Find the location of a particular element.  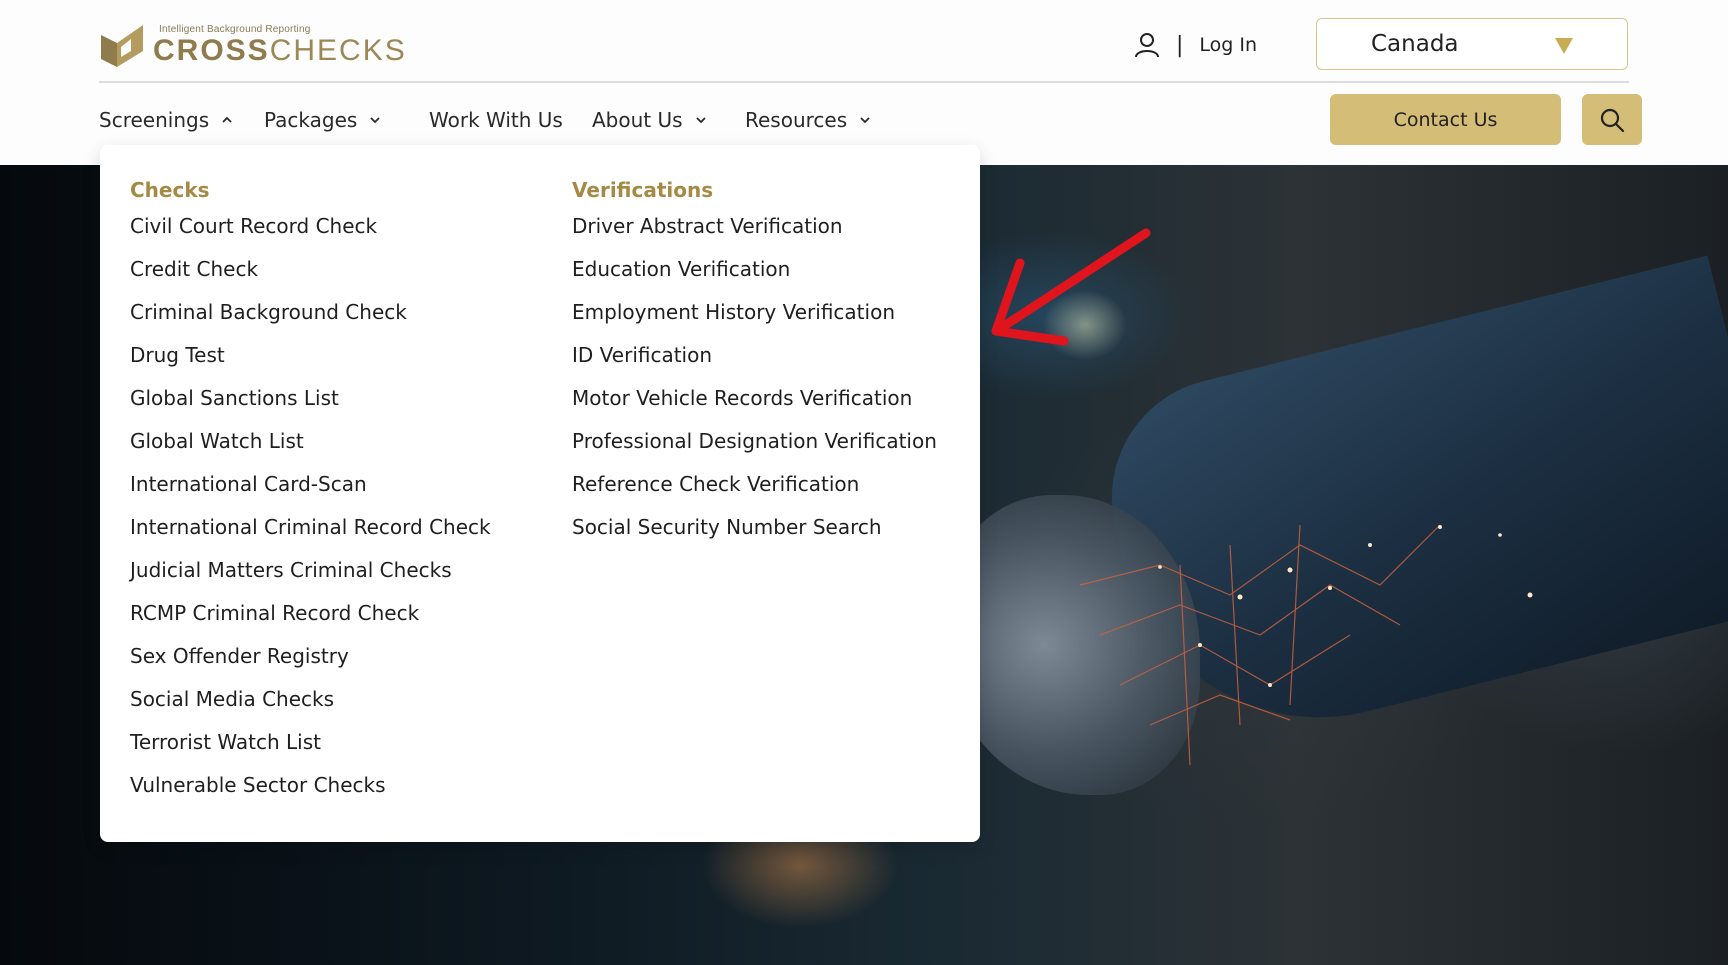

caret-down-icon is located at coordinates (1564, 46).